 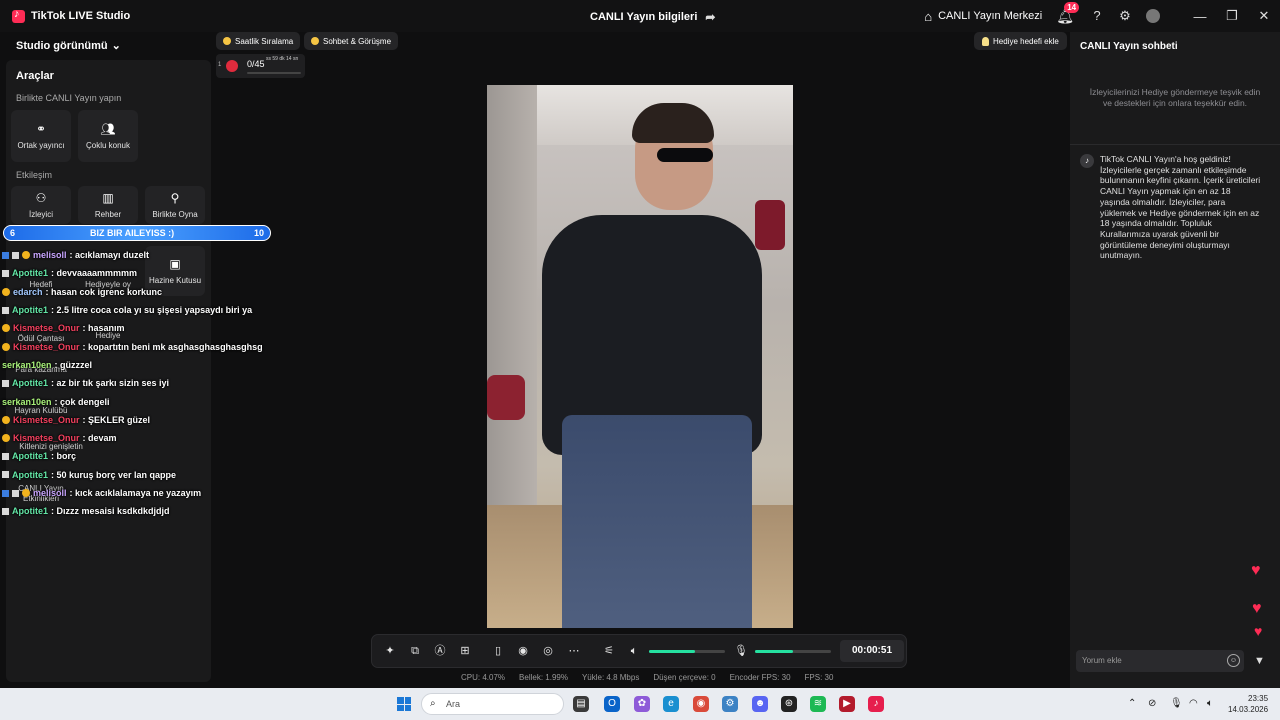 I want to click on taskbar-search: ⌕ Ara, so click(x=492, y=704).